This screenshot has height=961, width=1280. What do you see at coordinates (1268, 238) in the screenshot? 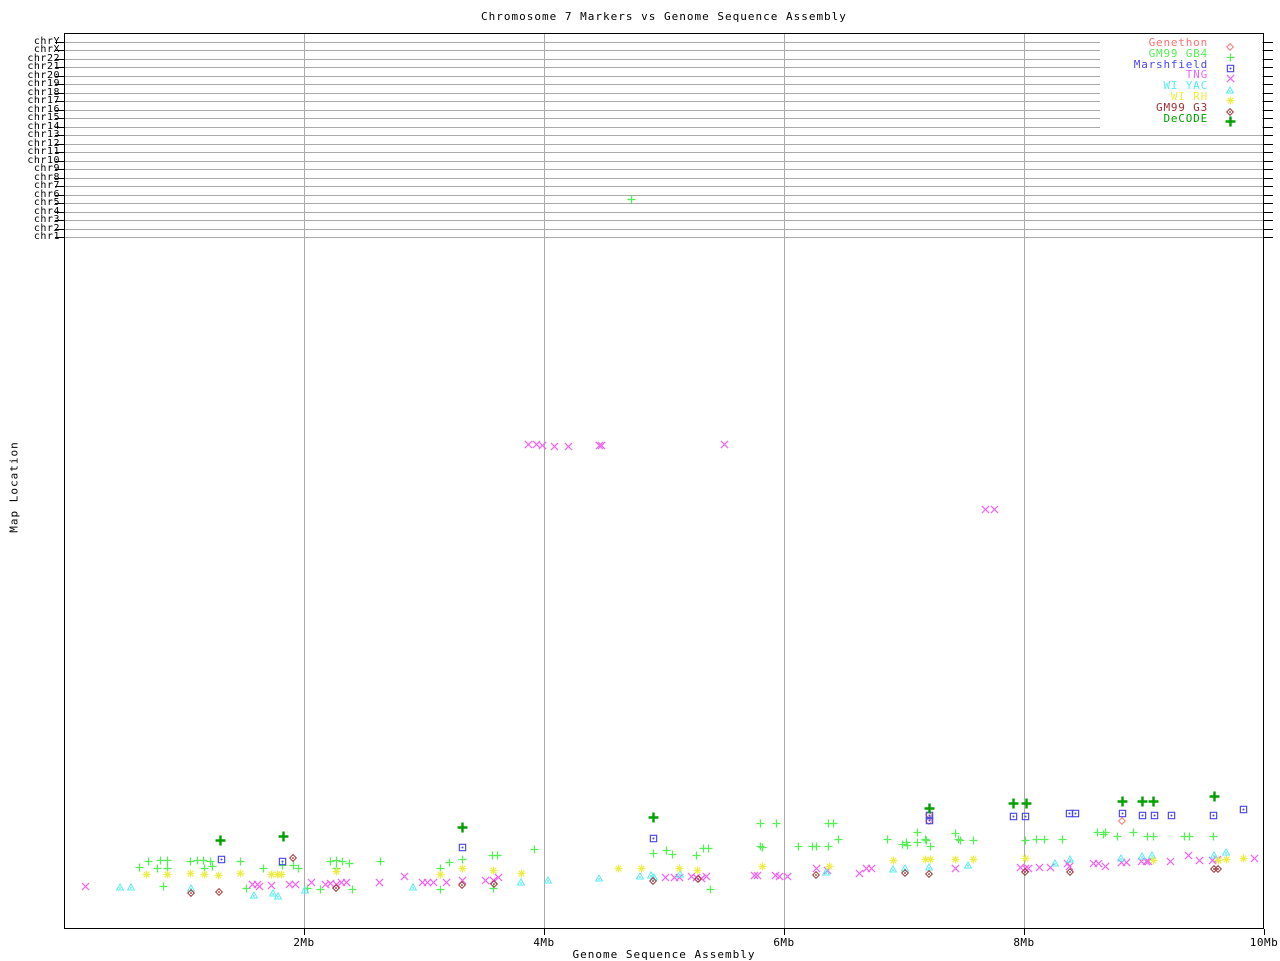
I see `y-tick-right-chr1` at bounding box center [1268, 238].